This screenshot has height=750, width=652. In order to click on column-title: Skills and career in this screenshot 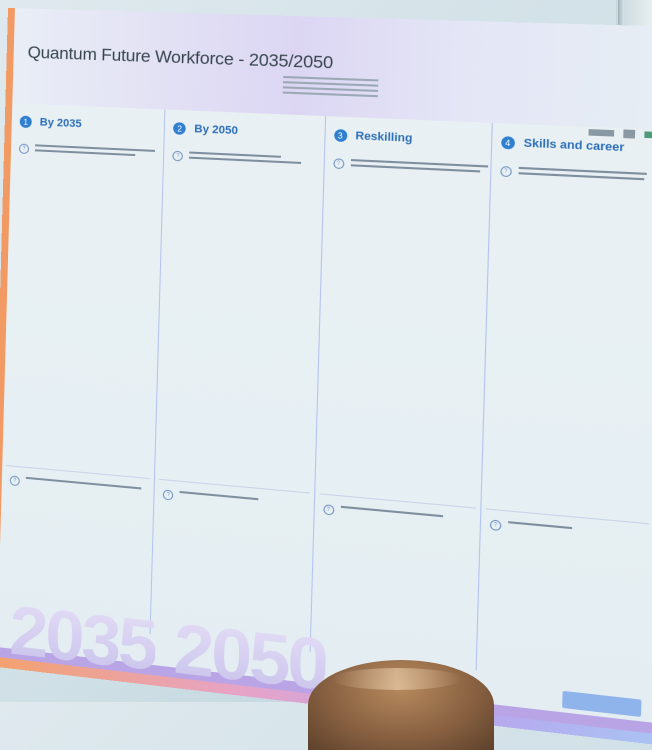, I will do `click(574, 146)`.